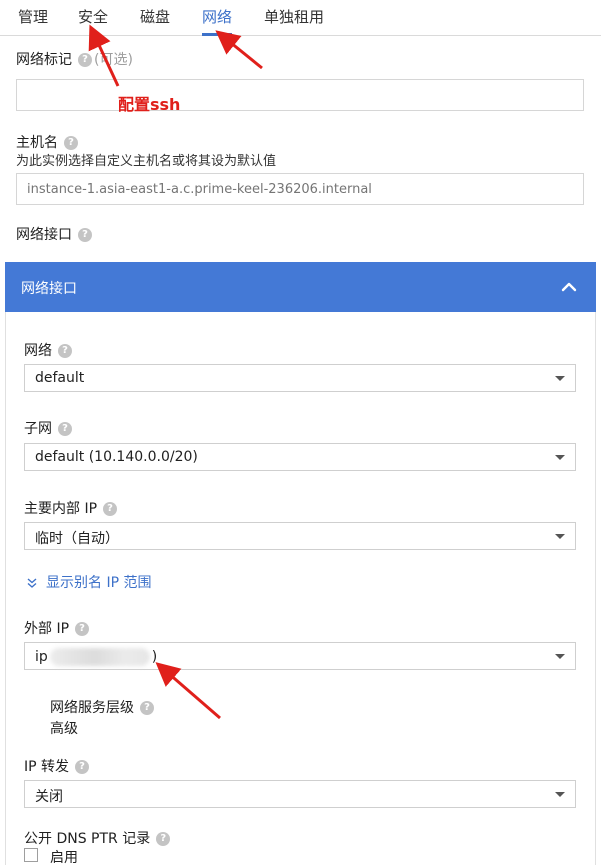  I want to click on ip-forwarding-select-value: 关闭, so click(49, 797).